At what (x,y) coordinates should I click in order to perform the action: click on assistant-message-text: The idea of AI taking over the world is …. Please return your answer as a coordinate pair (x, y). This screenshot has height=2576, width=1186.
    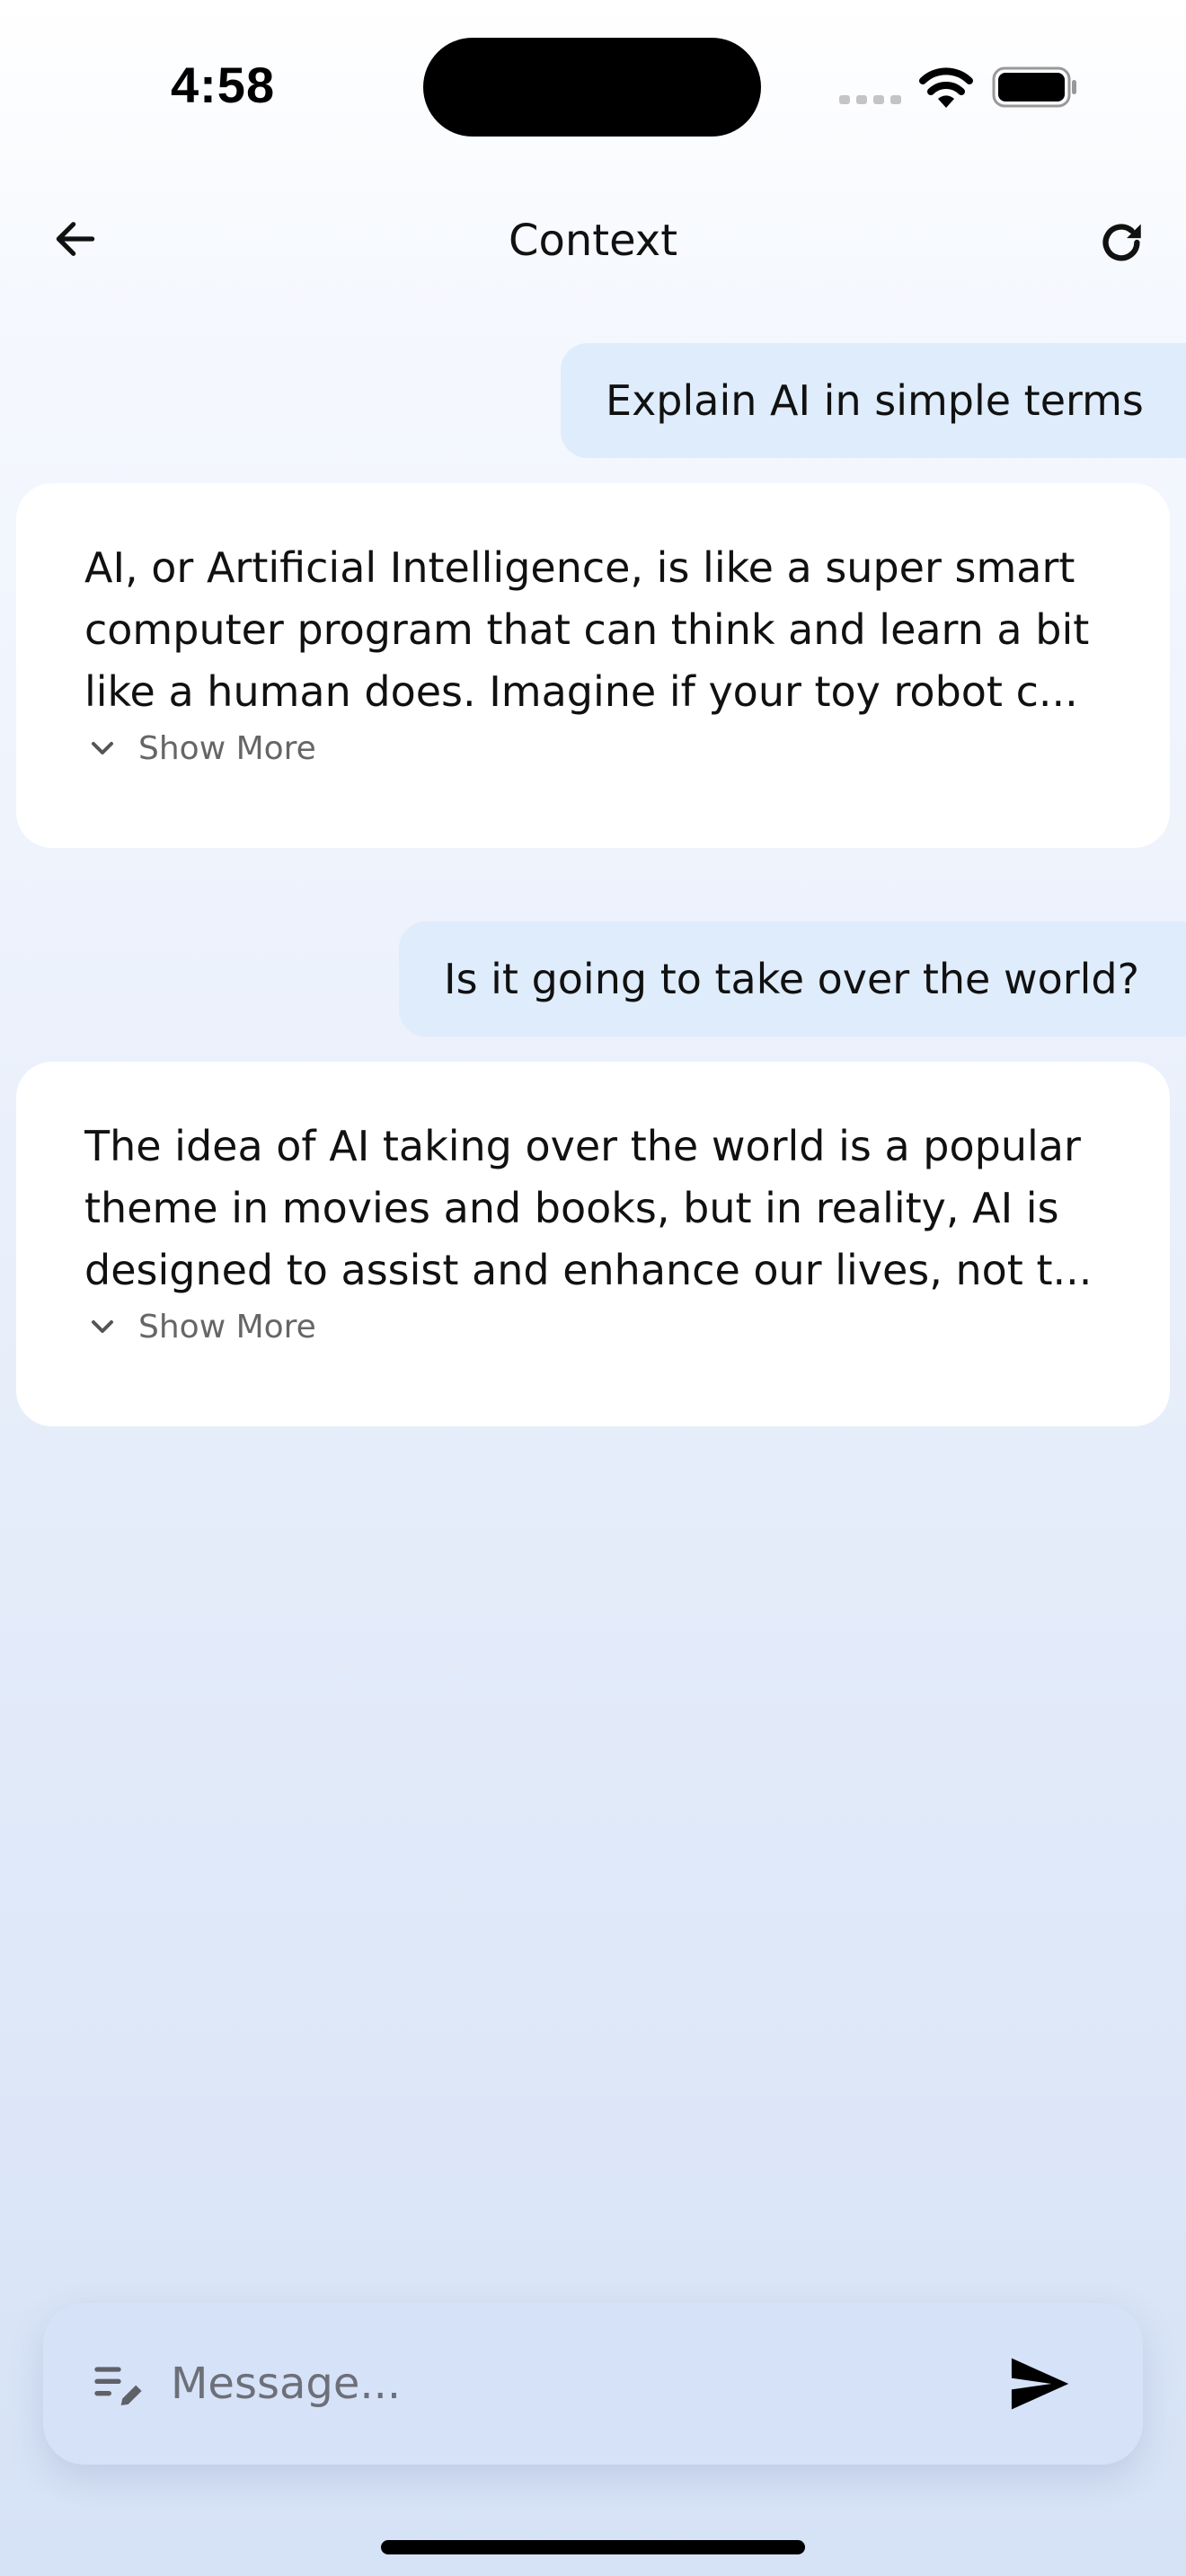
    Looking at the image, I should click on (588, 1208).